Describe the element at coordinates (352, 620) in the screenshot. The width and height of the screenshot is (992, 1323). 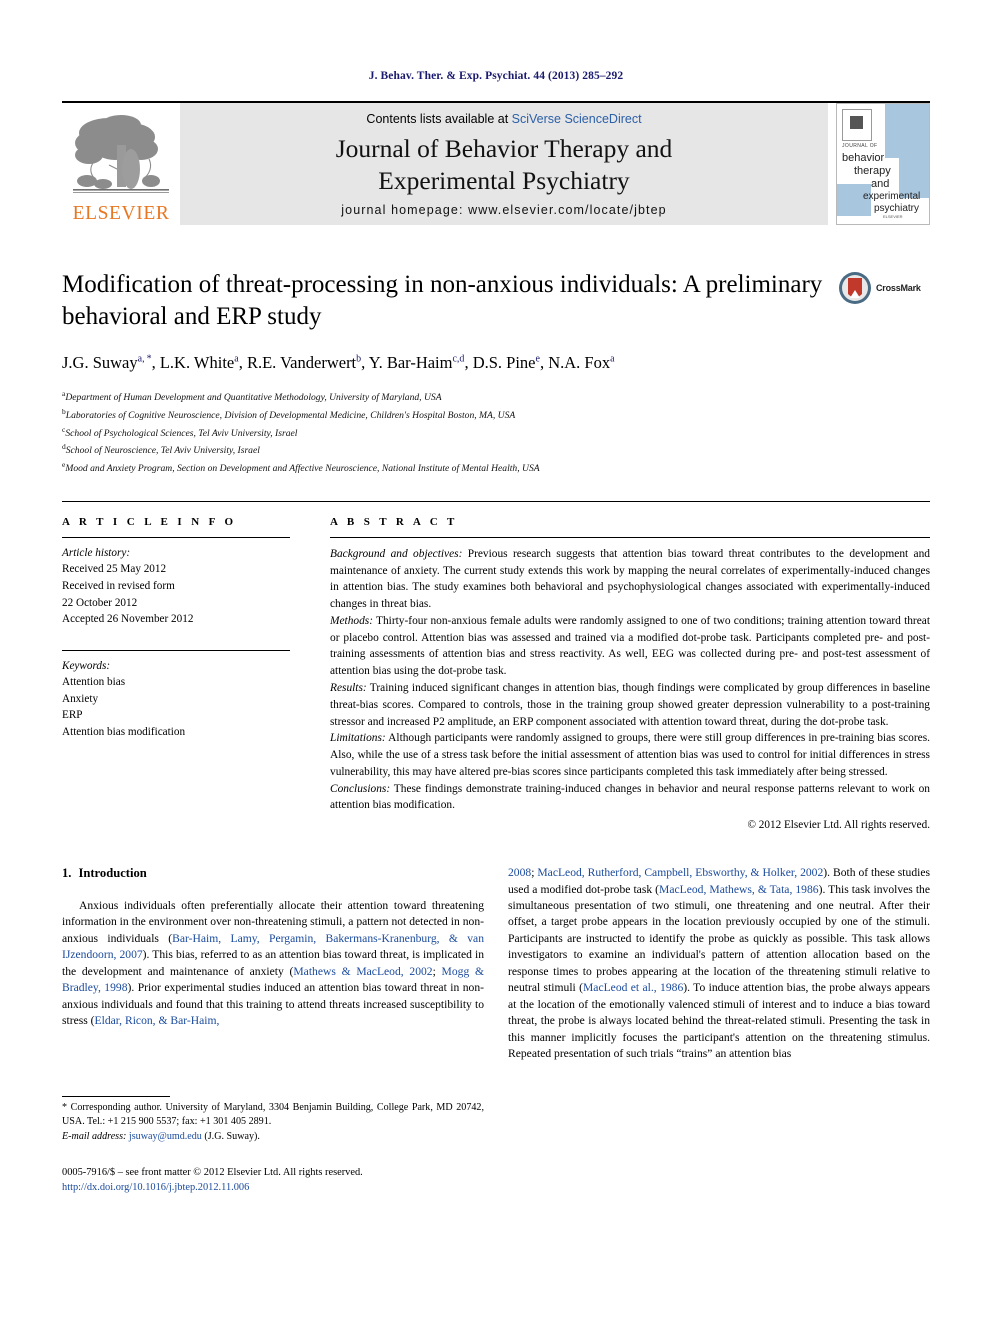
I see `abstract-section-lead: Methods:` at that location.